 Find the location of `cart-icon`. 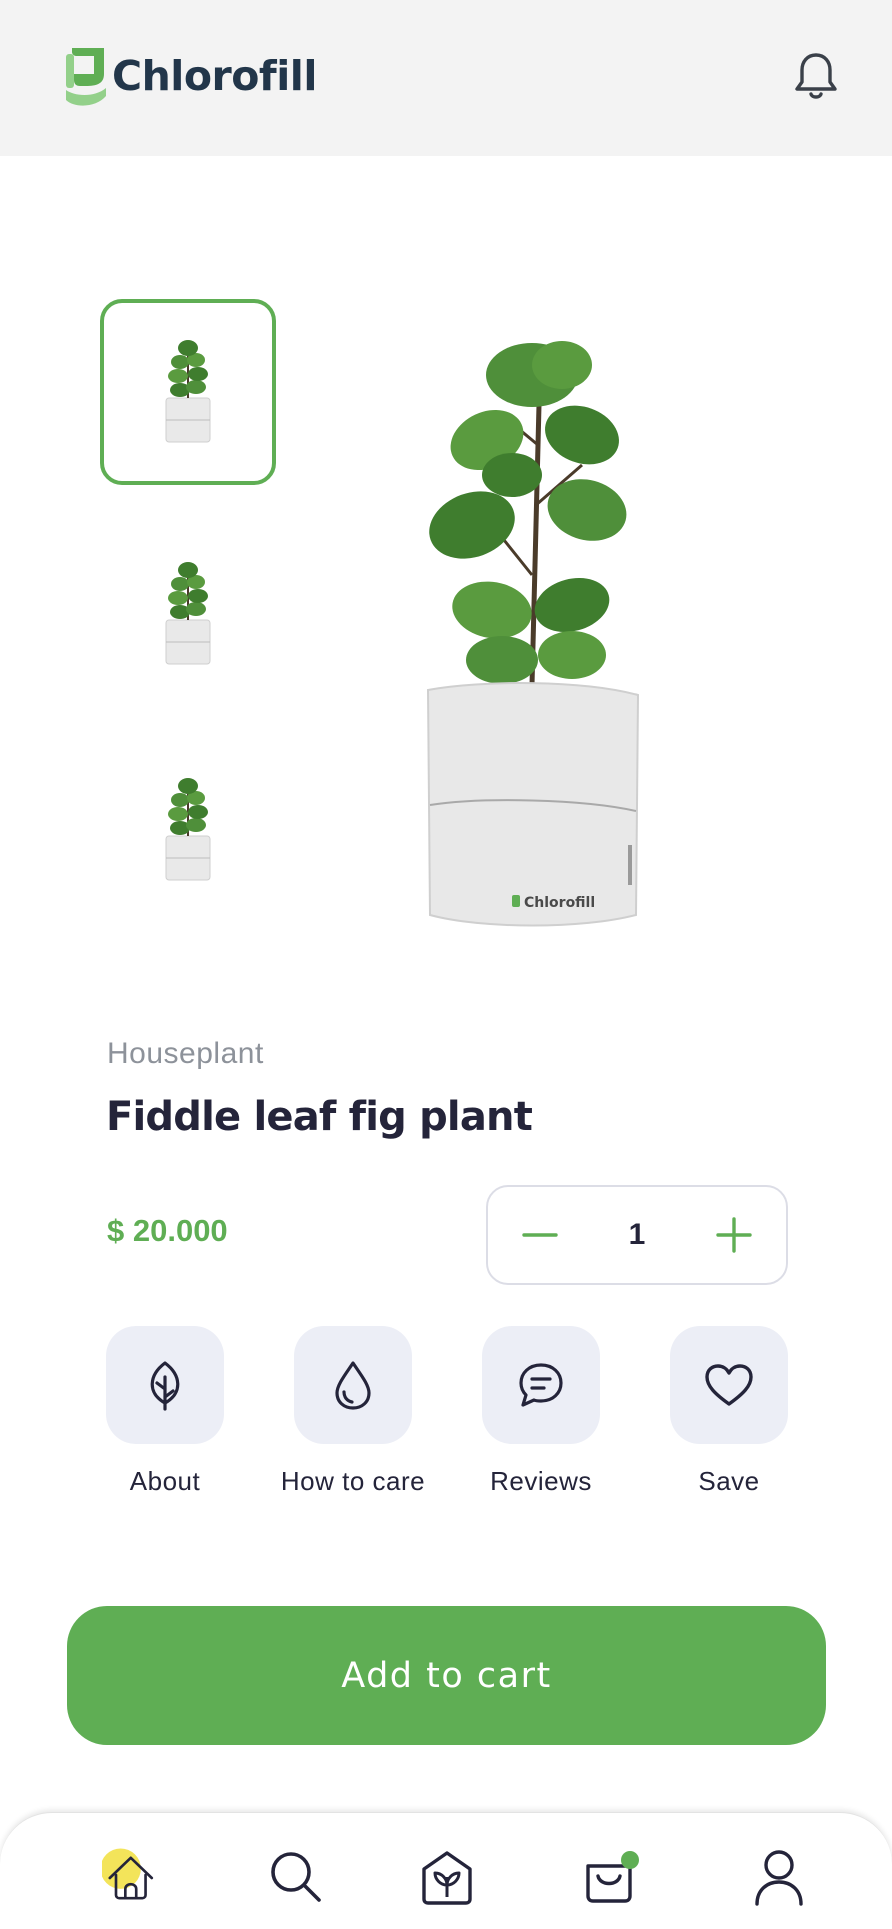

cart-icon is located at coordinates (612, 1877).